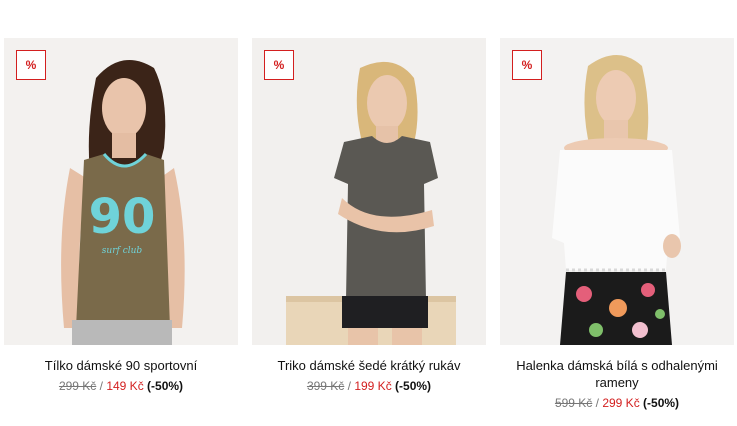 This screenshot has width=737, height=426. I want to click on product-name: Halenka dámská bílá s odhalenými rameny, so click(617, 374).